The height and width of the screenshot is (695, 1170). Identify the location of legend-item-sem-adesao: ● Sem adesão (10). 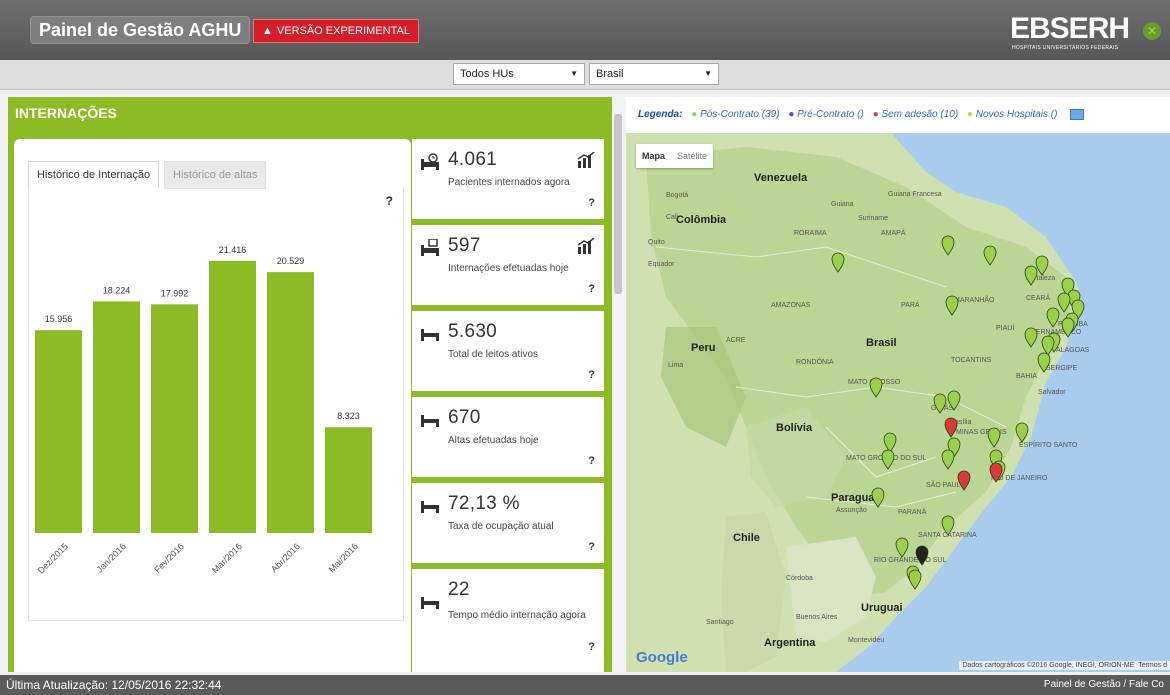
(916, 114).